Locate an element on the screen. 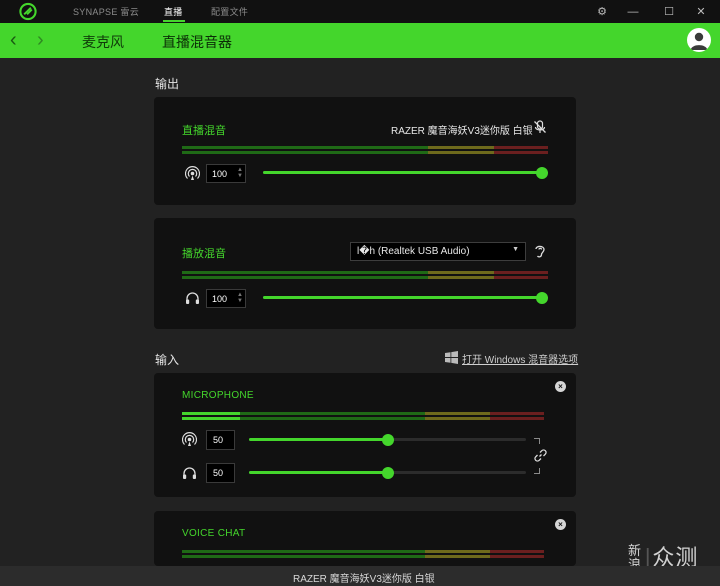 This screenshot has height=586, width=720. microphone-monitor-volume-value: 50 is located at coordinates (218, 473).